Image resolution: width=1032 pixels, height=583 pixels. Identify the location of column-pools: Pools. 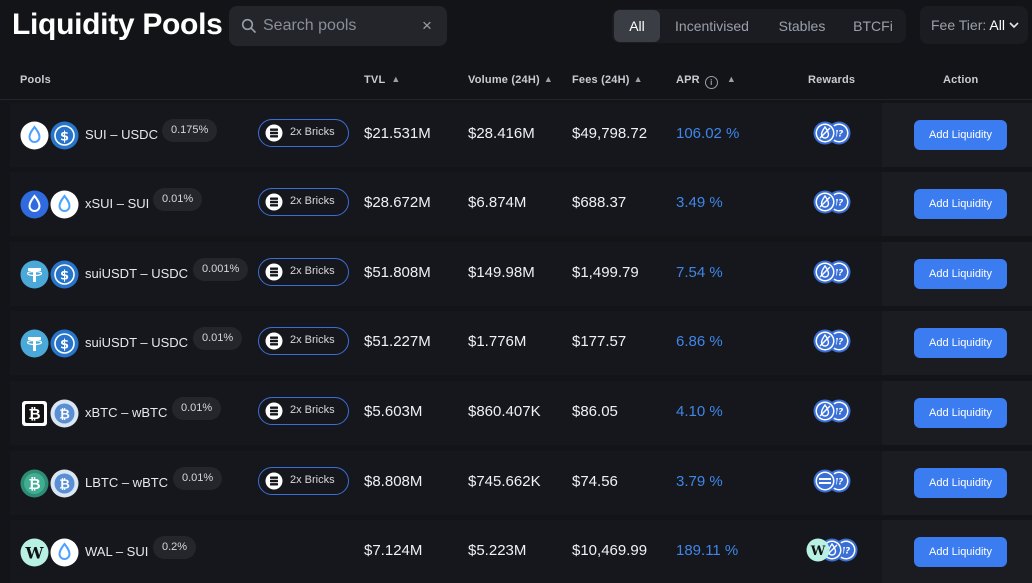
(35, 80).